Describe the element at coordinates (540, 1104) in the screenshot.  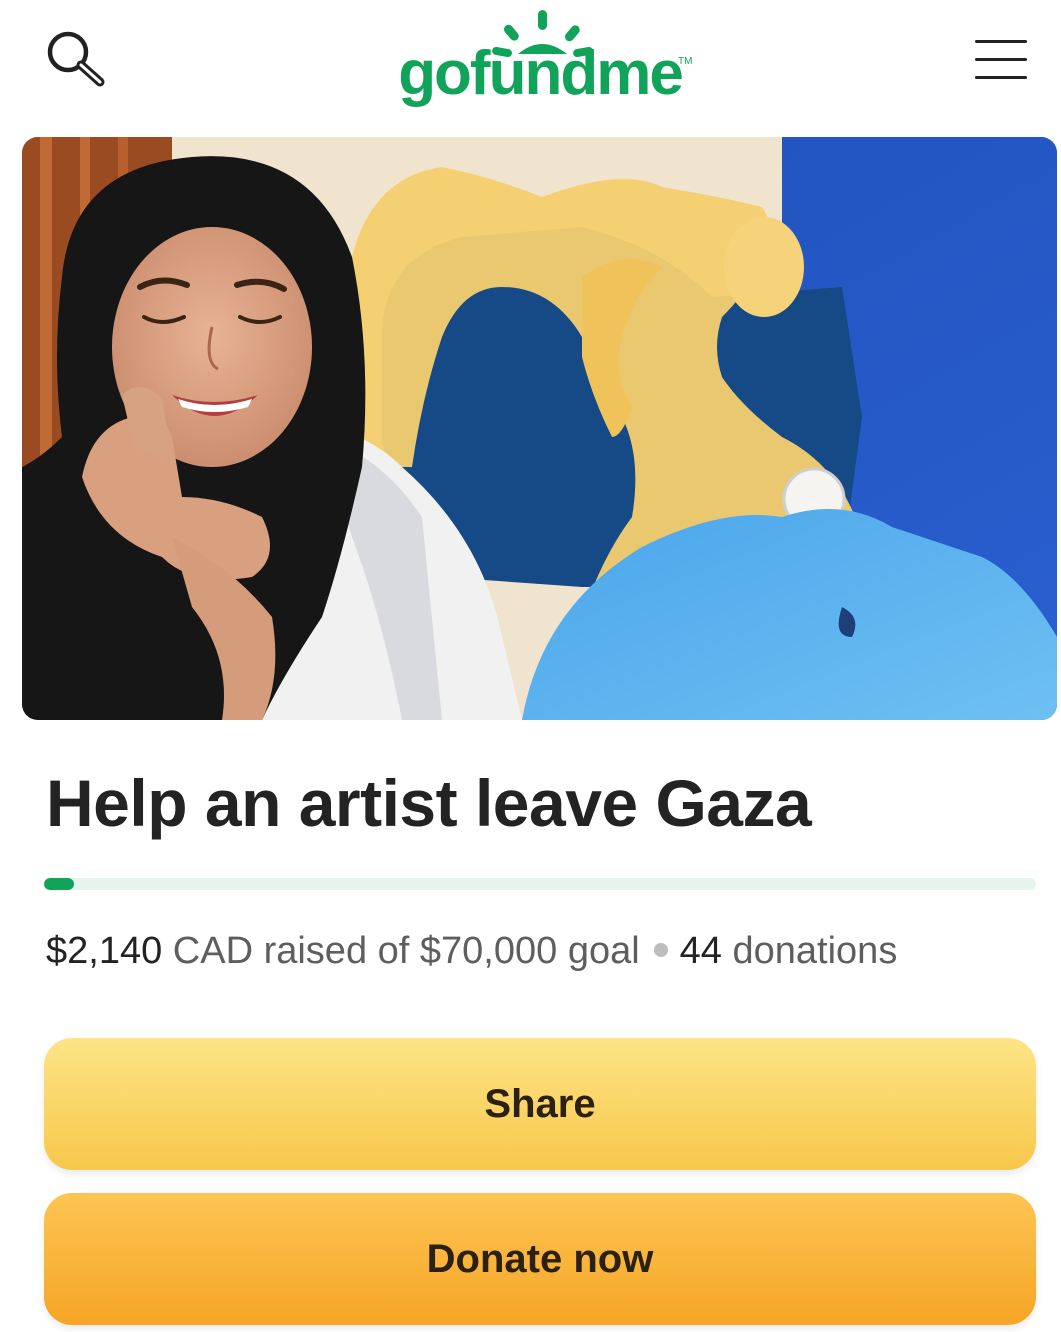
I see `share-button: Share` at that location.